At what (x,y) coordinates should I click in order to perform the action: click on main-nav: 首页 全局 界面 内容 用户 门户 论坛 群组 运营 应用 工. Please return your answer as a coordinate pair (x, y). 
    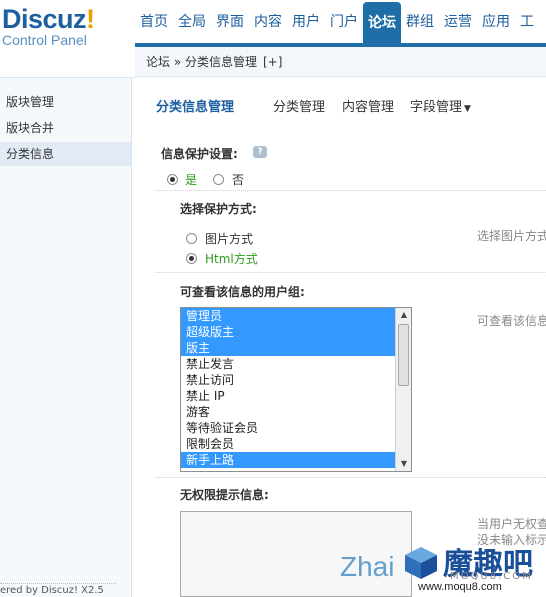
    Looking at the image, I should click on (337, 22).